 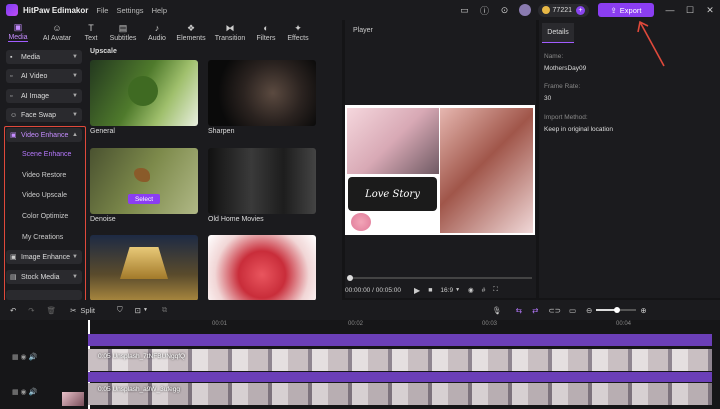 I want to click on tab-effects: ✦ Effects, so click(x=298, y=32).